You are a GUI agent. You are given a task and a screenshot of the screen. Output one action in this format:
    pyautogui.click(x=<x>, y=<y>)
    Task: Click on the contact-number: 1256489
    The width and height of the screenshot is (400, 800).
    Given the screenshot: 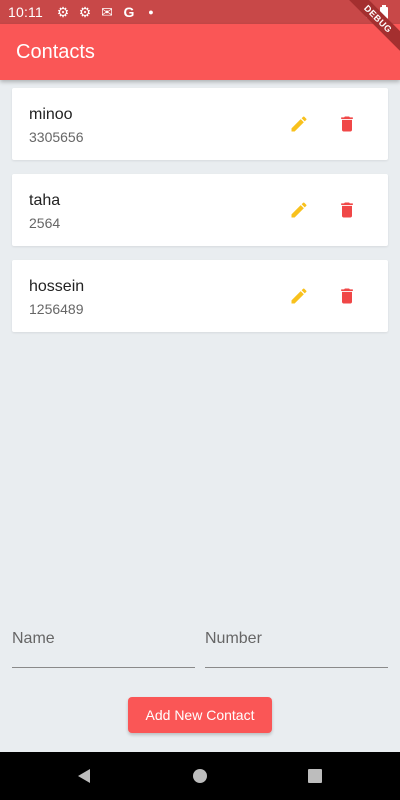 What is the action you would take?
    pyautogui.click(x=56, y=309)
    